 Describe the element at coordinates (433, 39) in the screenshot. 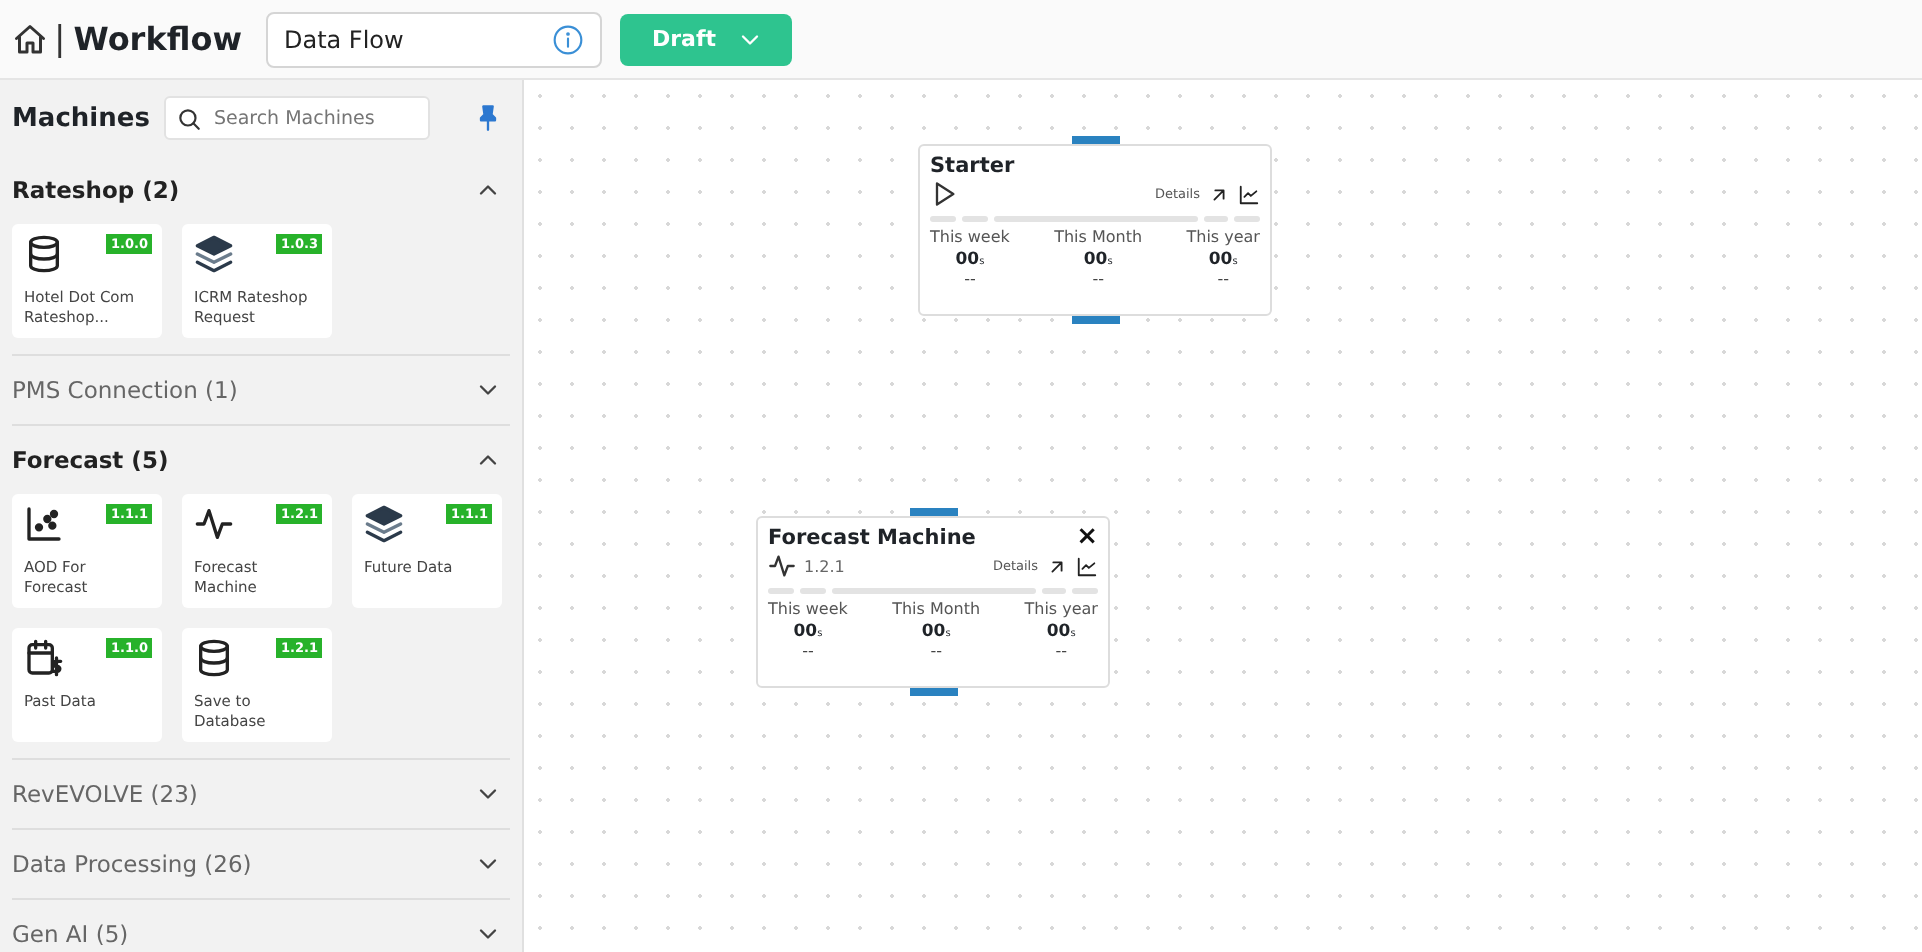

I see `name-field: Data Flow` at that location.